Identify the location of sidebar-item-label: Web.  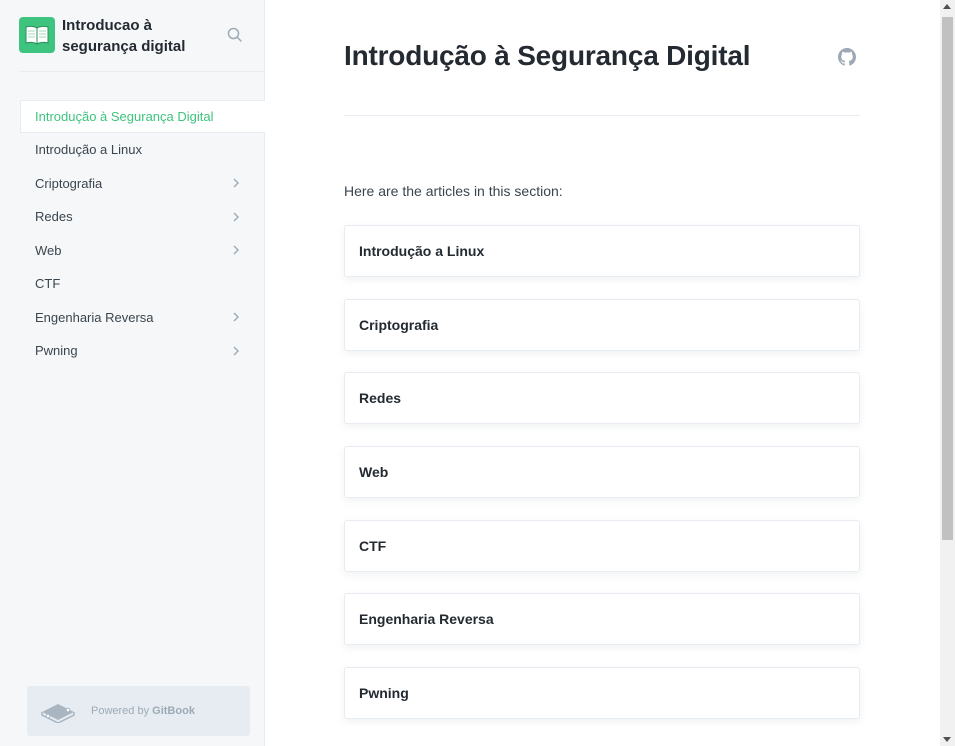
(48, 250).